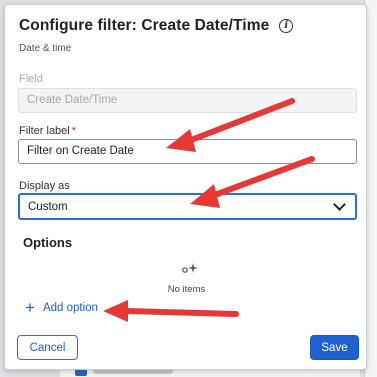  I want to click on add-option-label: Add option, so click(70, 307).